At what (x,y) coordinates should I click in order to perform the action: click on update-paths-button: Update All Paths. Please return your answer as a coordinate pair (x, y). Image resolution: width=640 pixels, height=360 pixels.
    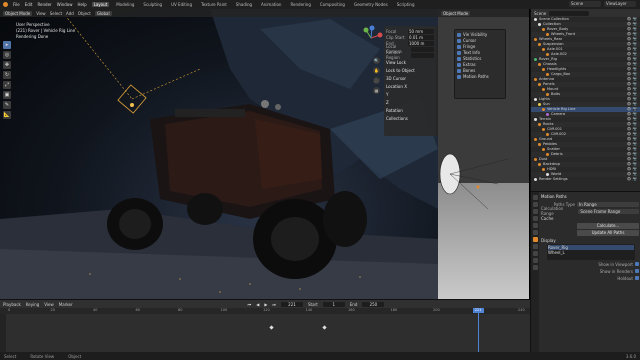
    Looking at the image, I should click on (608, 233).